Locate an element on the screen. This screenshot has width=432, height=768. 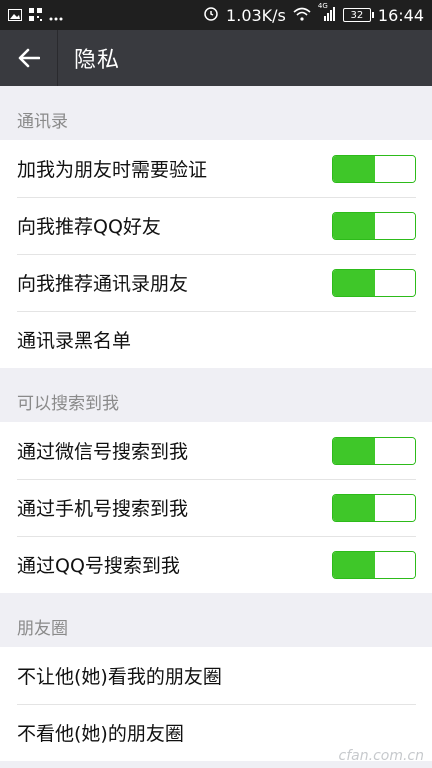
status-left is located at coordinates (35, 15).